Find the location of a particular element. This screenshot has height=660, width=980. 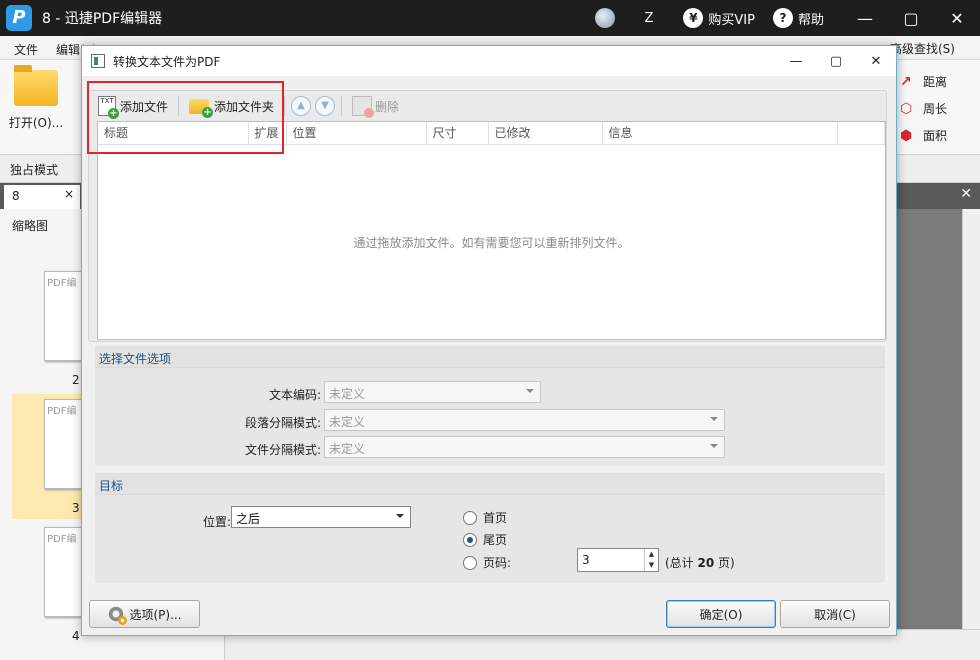

app-logo-icon: P is located at coordinates (19, 18).